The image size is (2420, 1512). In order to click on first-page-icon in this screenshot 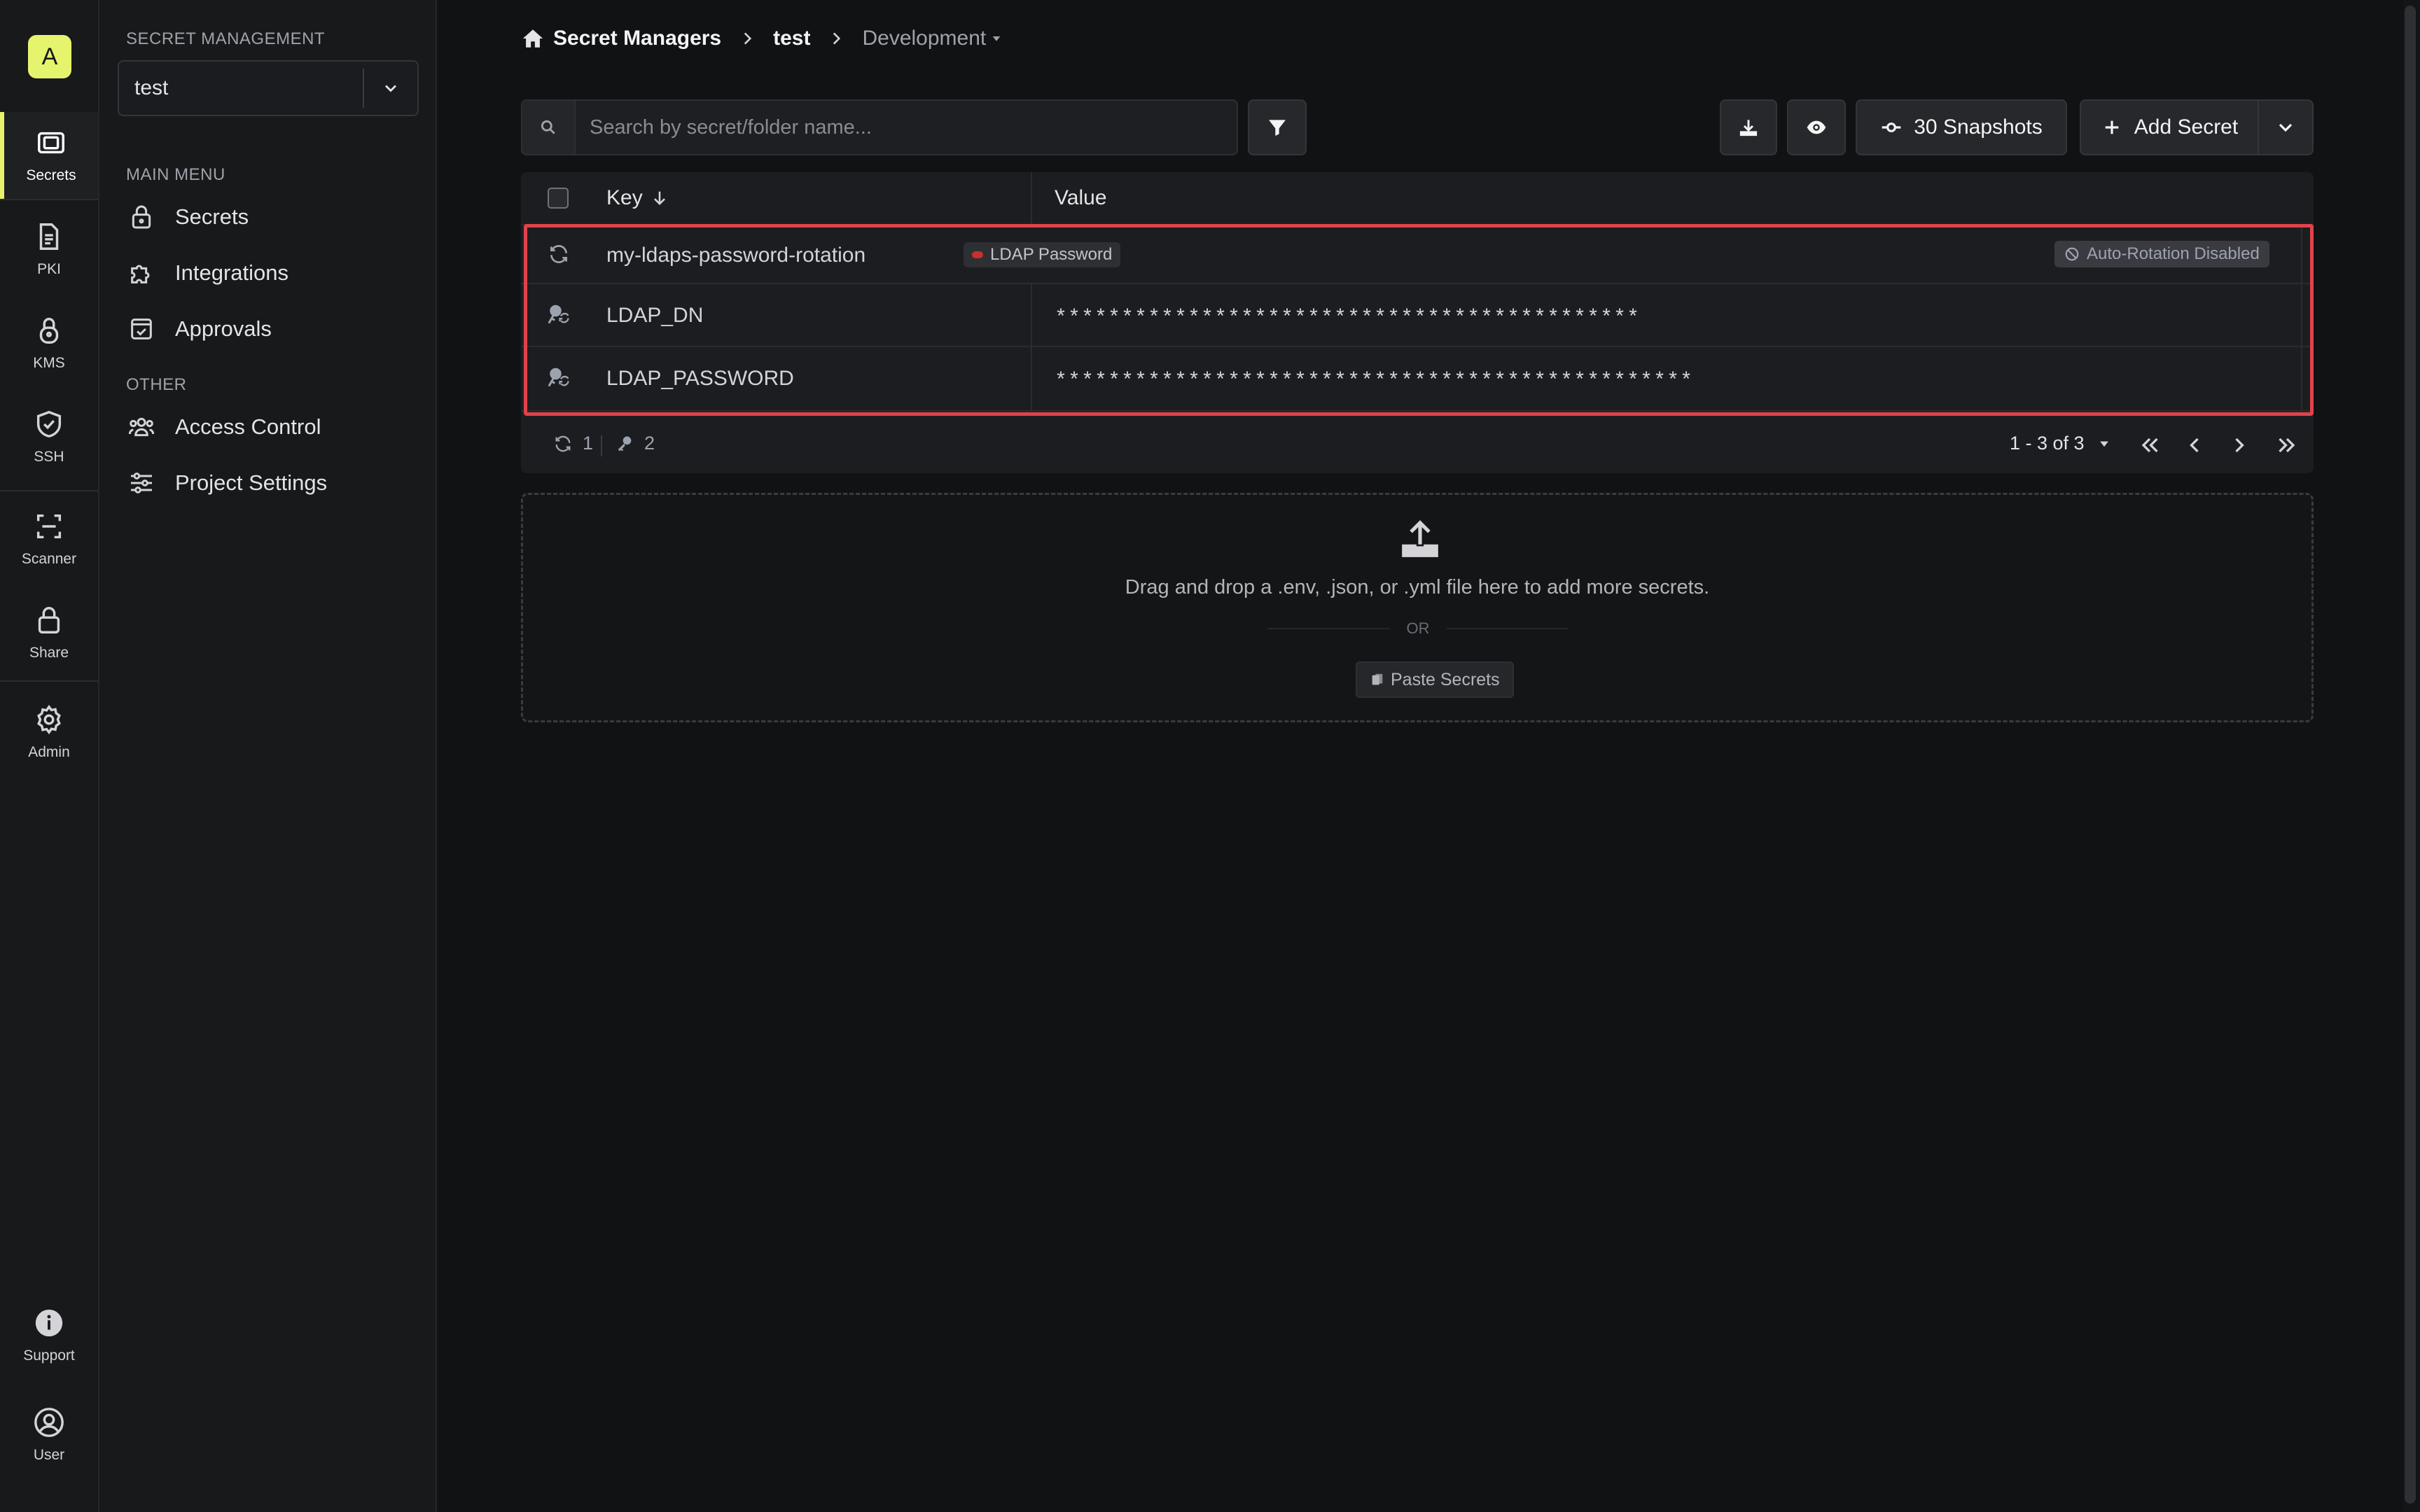, I will do `click(2149, 445)`.